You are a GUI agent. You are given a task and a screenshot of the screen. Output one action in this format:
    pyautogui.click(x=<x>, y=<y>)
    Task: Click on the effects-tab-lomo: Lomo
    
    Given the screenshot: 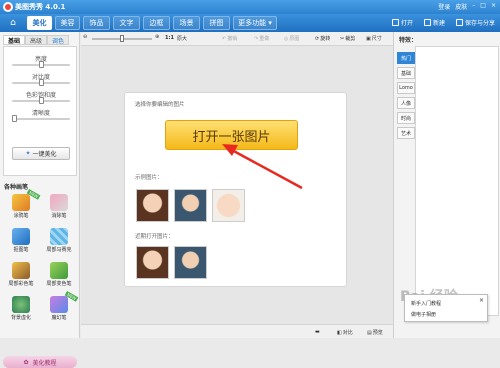 What is the action you would take?
    pyautogui.click(x=406, y=88)
    